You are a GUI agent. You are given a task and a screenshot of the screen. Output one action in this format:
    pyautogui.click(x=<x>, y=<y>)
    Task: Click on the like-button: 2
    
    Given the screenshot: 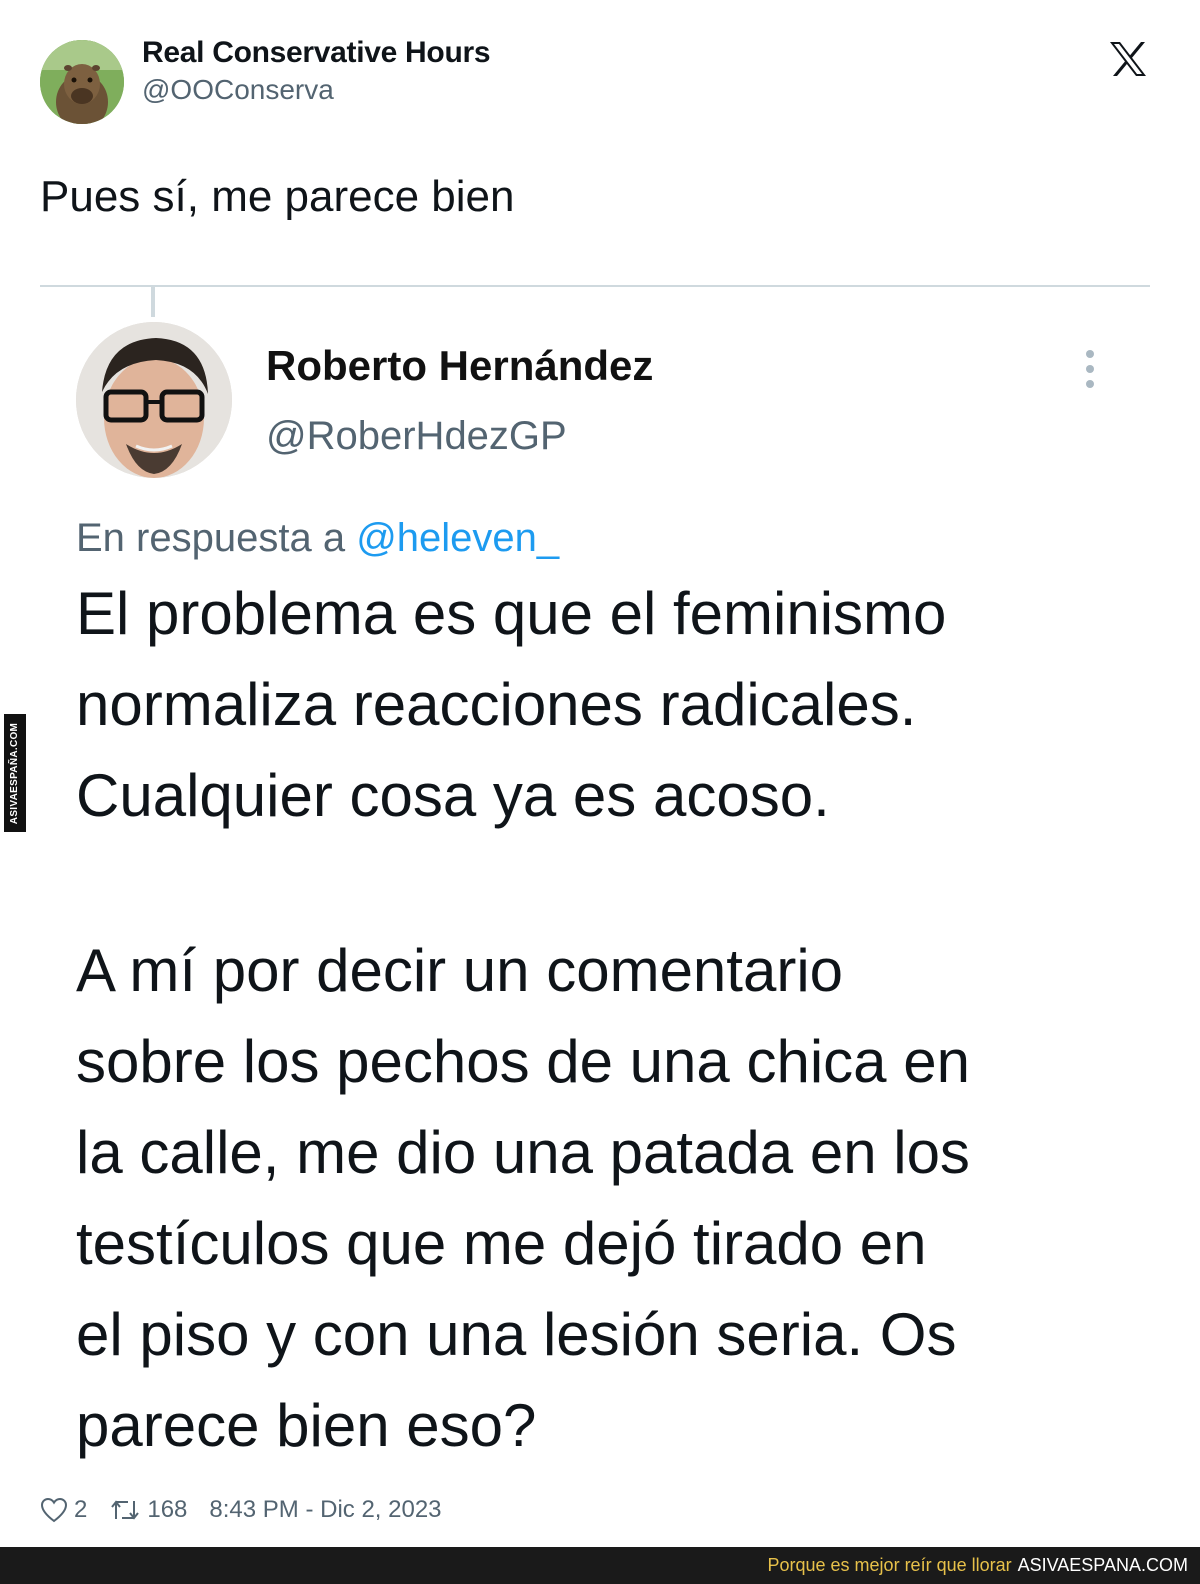 What is the action you would take?
    pyautogui.click(x=63, y=1510)
    